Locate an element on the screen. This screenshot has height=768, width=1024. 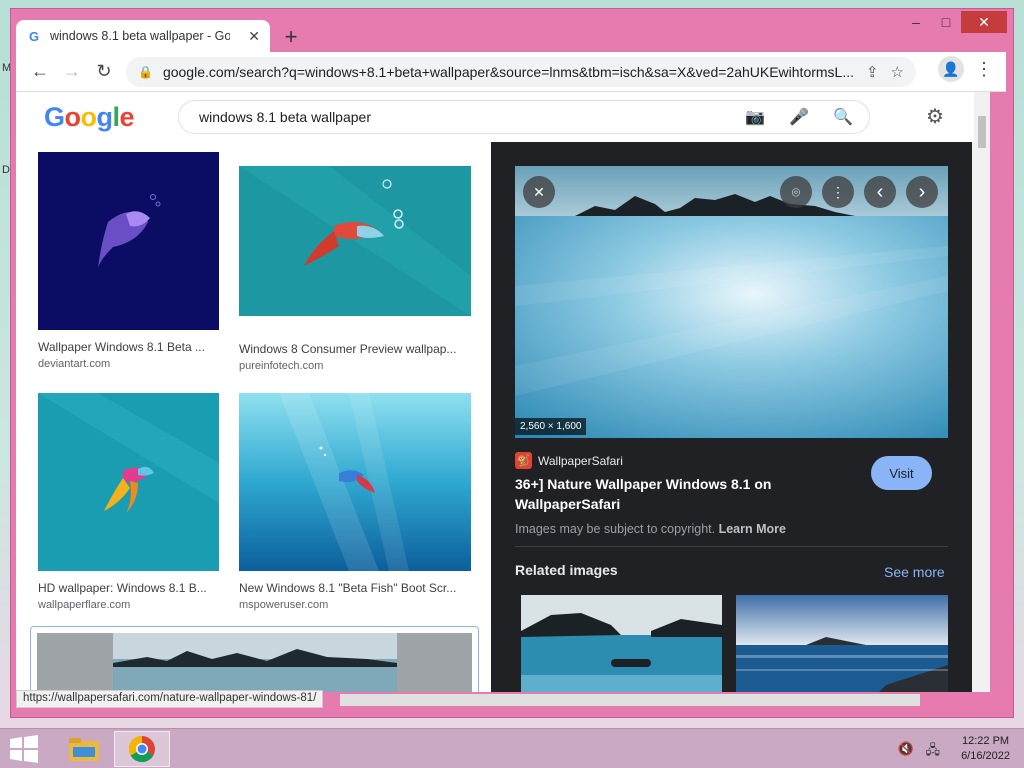
windows-start-icon is located at coordinates (24, 749).